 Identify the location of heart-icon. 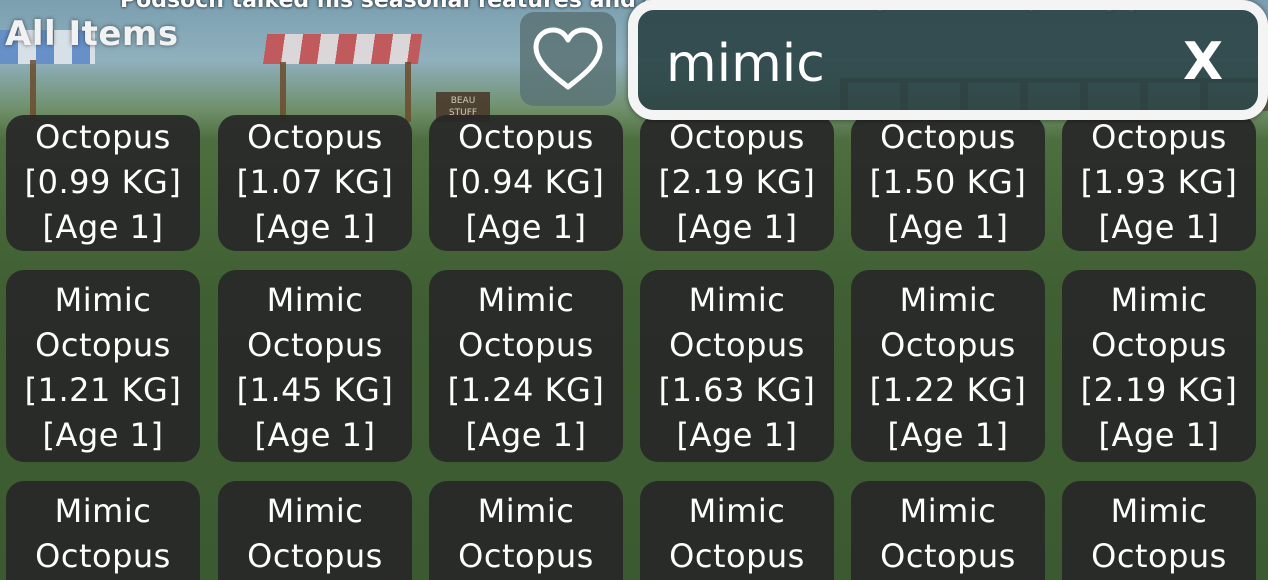
(568, 58).